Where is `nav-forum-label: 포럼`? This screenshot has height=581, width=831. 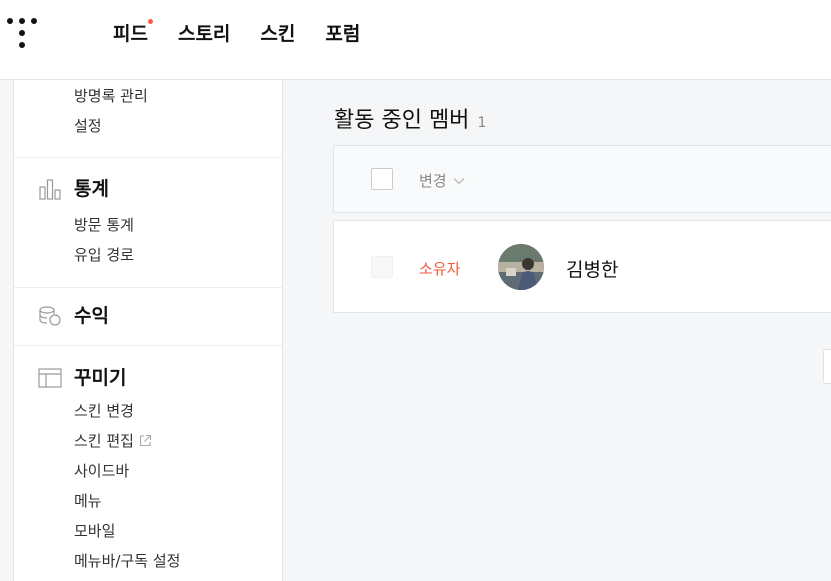
nav-forum-label: 포럼 is located at coordinates (343, 34).